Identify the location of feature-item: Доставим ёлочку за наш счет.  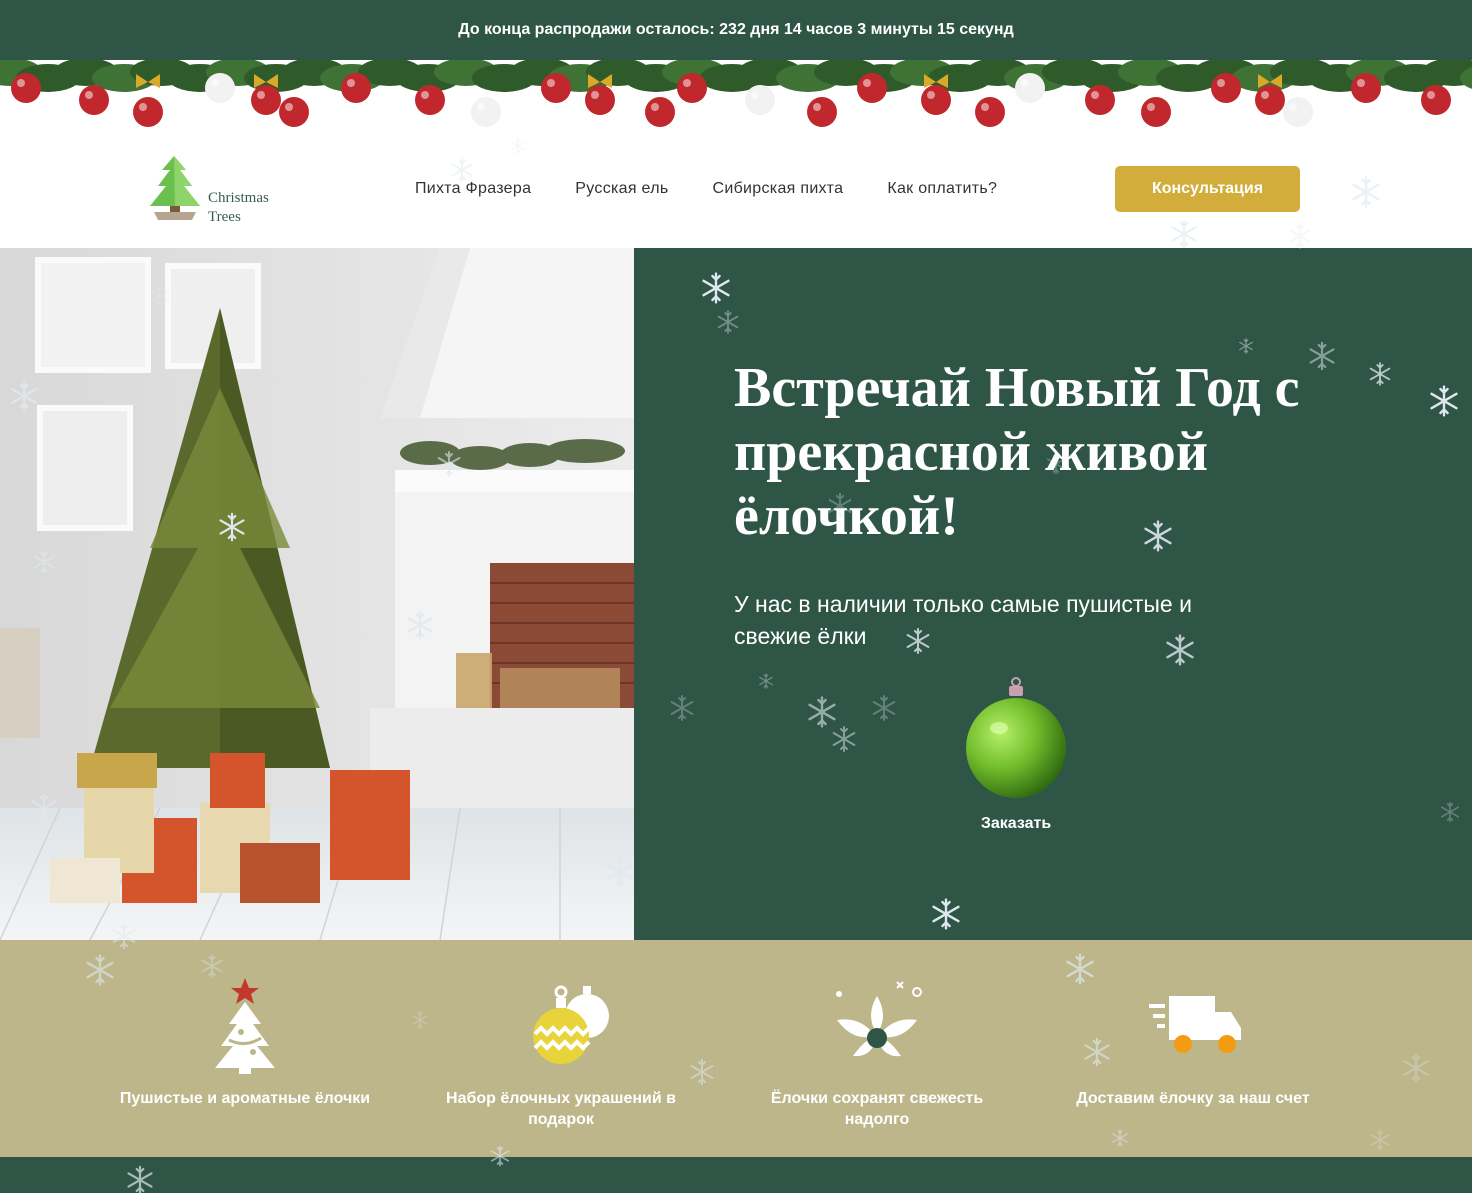
(1193, 1042).